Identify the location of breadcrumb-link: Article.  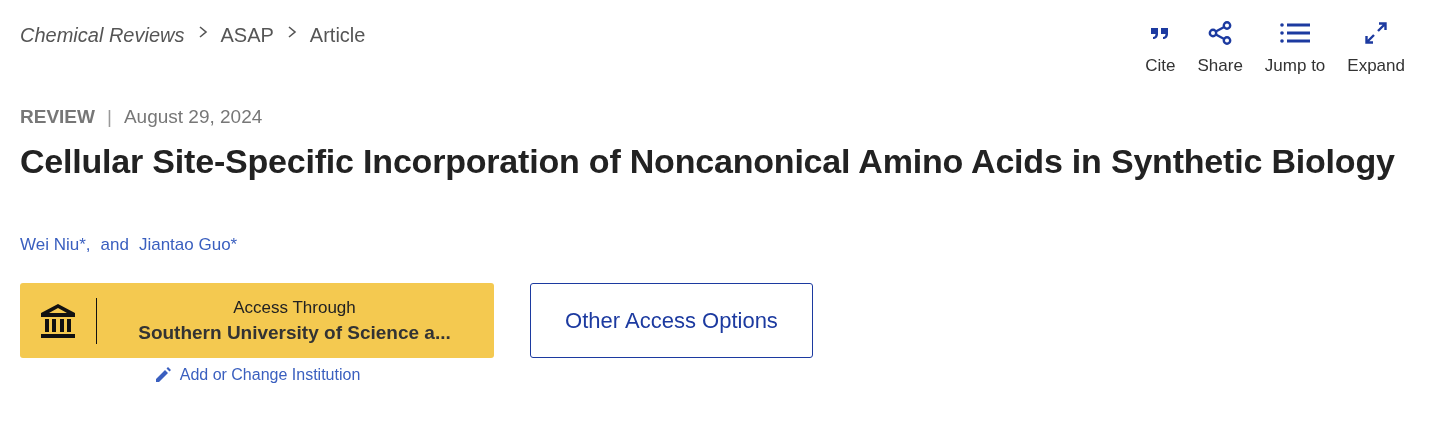
(337, 35).